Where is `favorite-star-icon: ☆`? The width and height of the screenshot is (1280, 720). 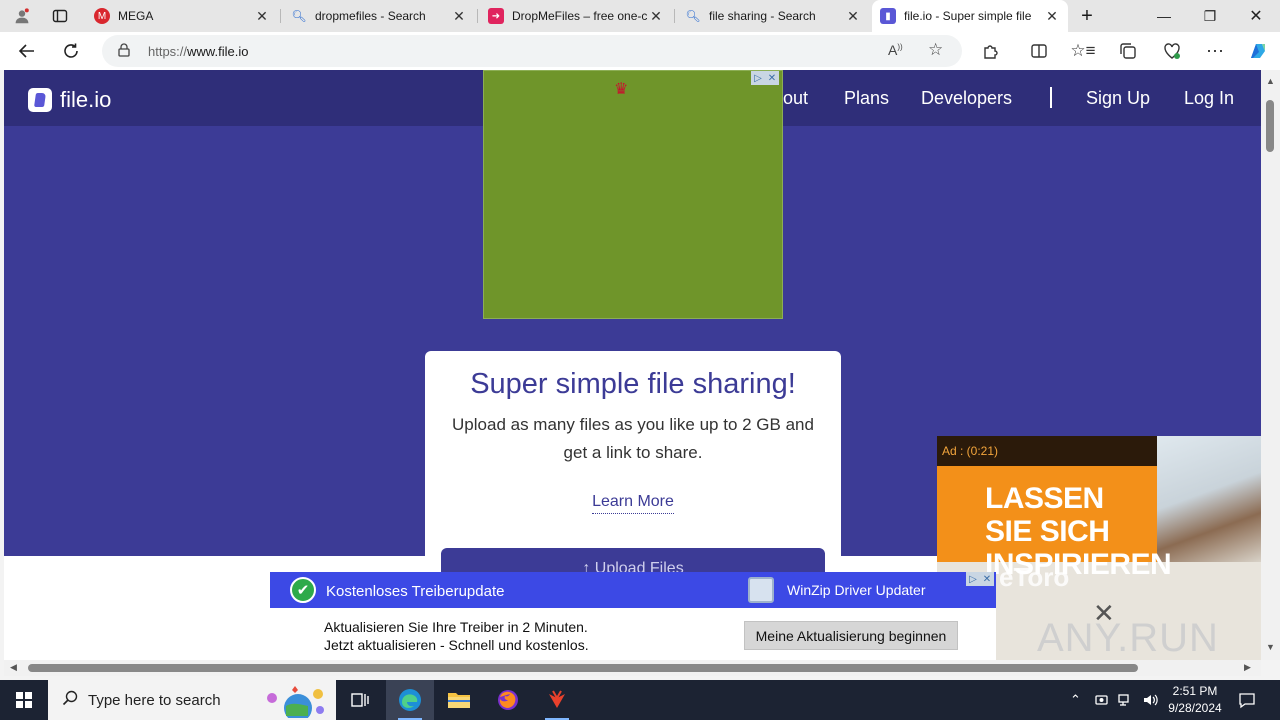 favorite-star-icon: ☆ is located at coordinates (935, 50).